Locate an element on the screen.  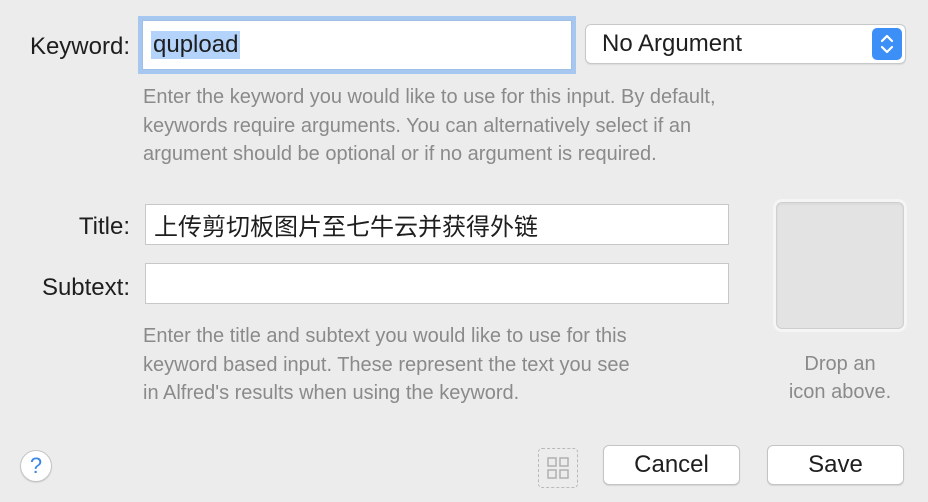
help-button: ? is located at coordinates (36, 466).